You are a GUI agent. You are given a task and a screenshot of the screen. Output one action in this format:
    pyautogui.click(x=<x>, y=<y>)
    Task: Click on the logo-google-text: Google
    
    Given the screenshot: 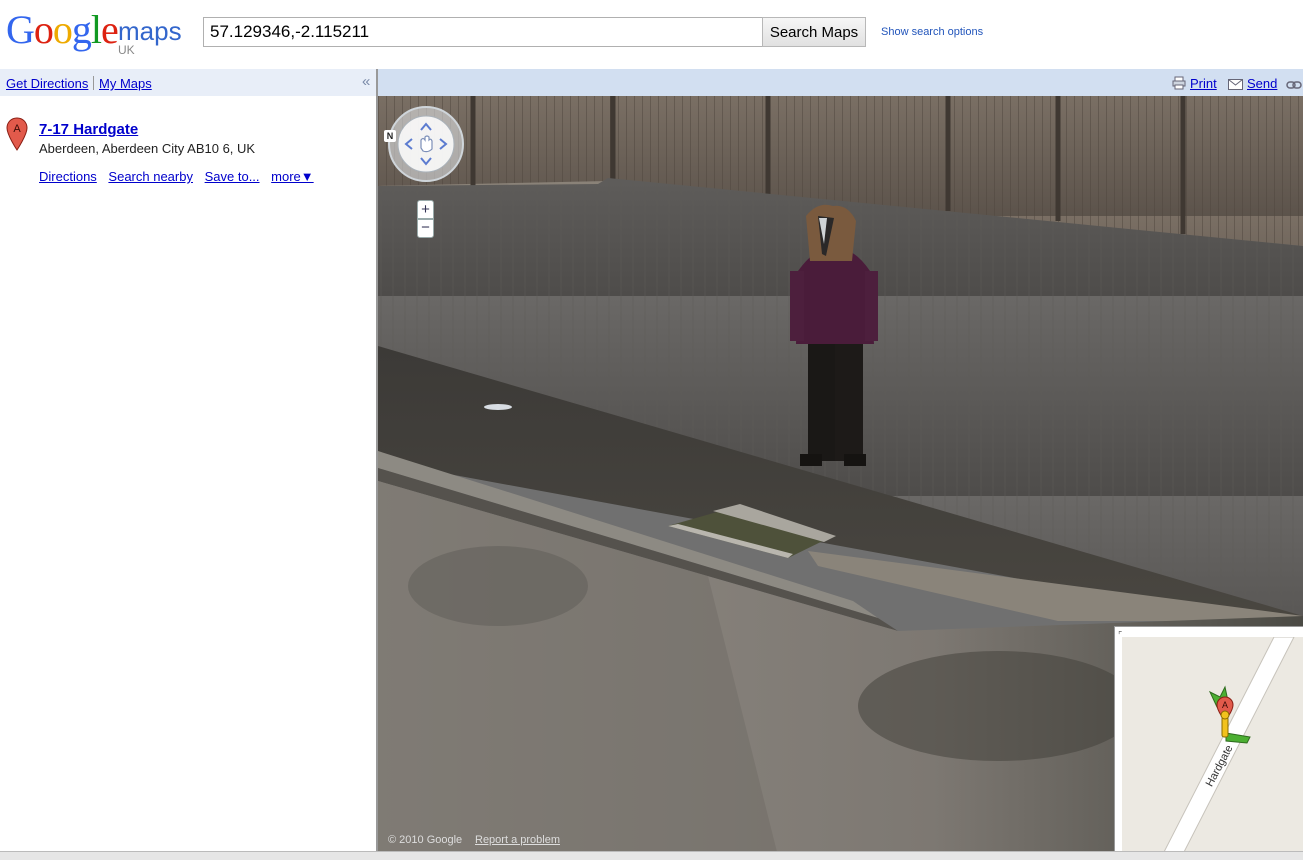 What is the action you would take?
    pyautogui.click(x=62, y=29)
    